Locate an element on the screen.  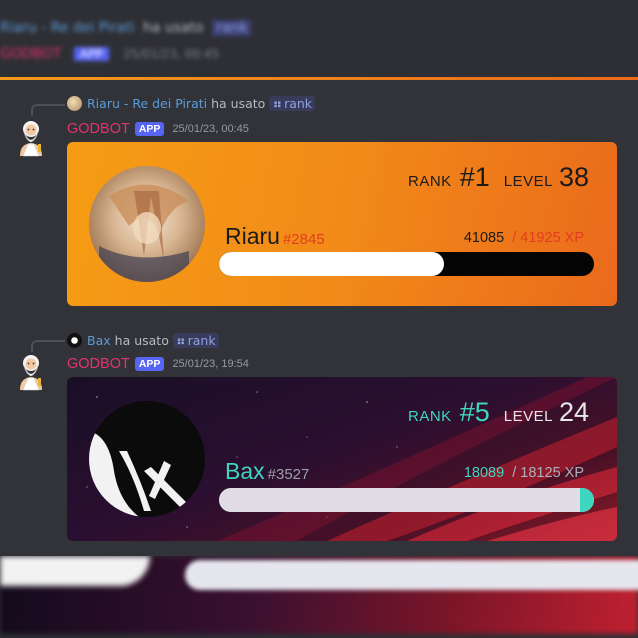
xp-total: / 18125 XP is located at coordinates (548, 473).